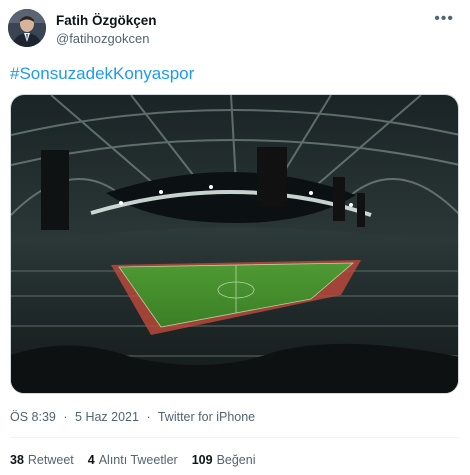  I want to click on likes-label: Beğeni, so click(236, 460).